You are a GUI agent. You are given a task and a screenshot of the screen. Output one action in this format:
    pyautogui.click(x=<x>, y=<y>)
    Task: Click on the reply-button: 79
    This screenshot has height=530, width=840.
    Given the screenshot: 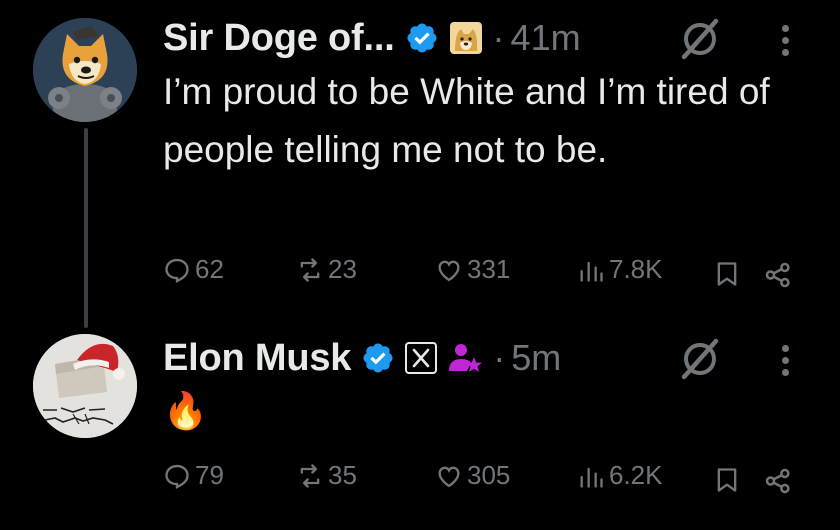 What is the action you would take?
    pyautogui.click(x=193, y=475)
    